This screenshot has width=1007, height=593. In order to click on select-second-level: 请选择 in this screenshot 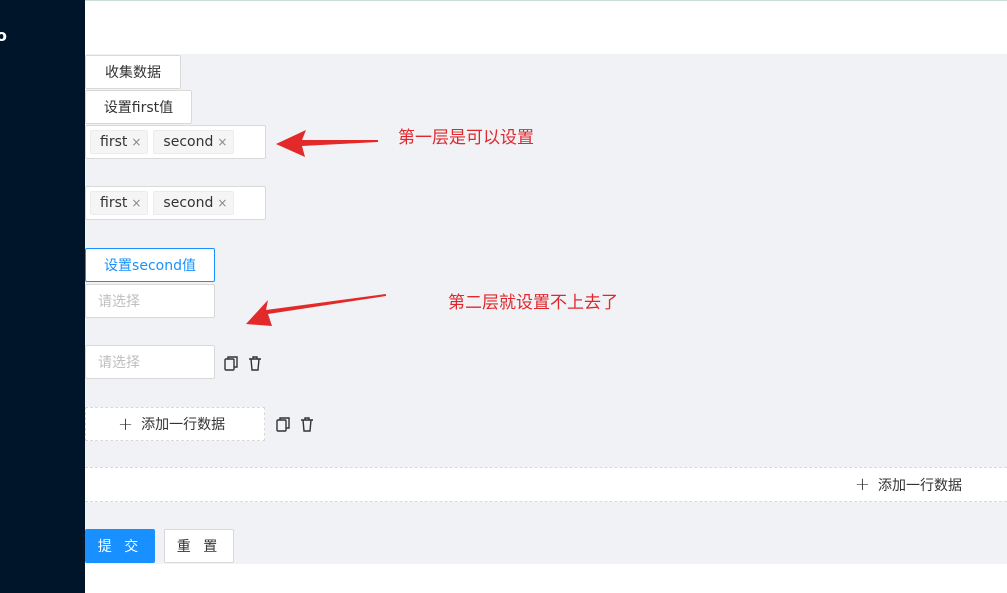, I will do `click(150, 301)`.